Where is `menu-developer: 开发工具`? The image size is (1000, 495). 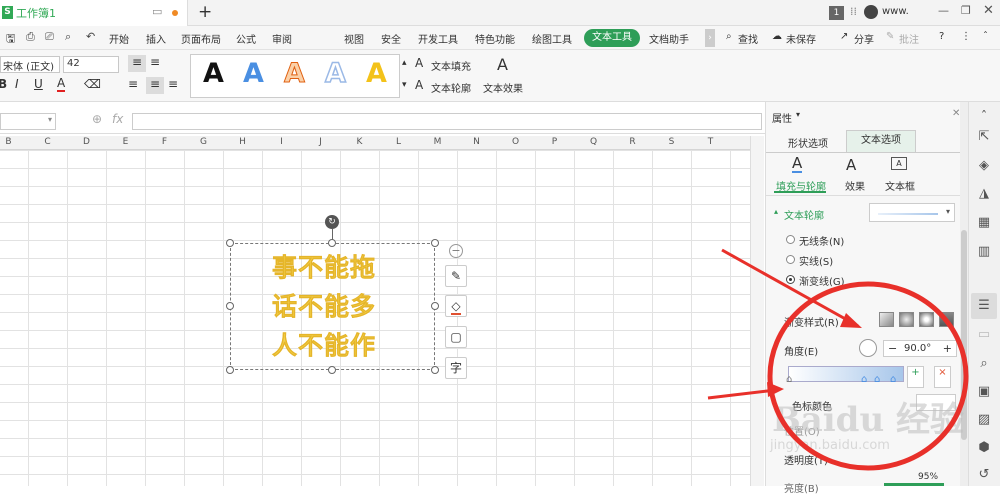 menu-developer: 开发工具 is located at coordinates (438, 38).